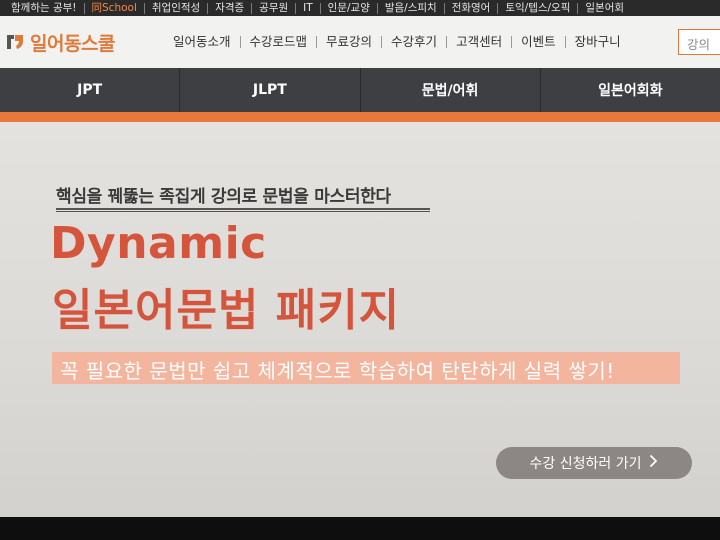  I want to click on logo-text: 일어동스쿨, so click(72, 43).